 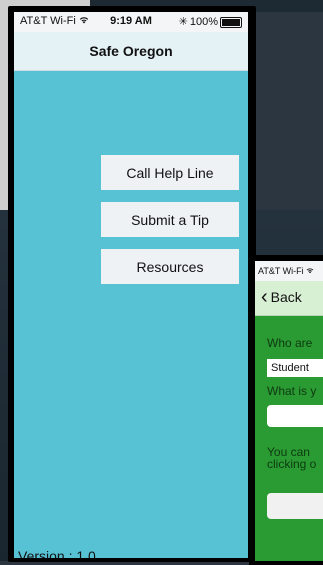 What do you see at coordinates (57, 553) in the screenshot?
I see `version-label: Version : 1.0` at bounding box center [57, 553].